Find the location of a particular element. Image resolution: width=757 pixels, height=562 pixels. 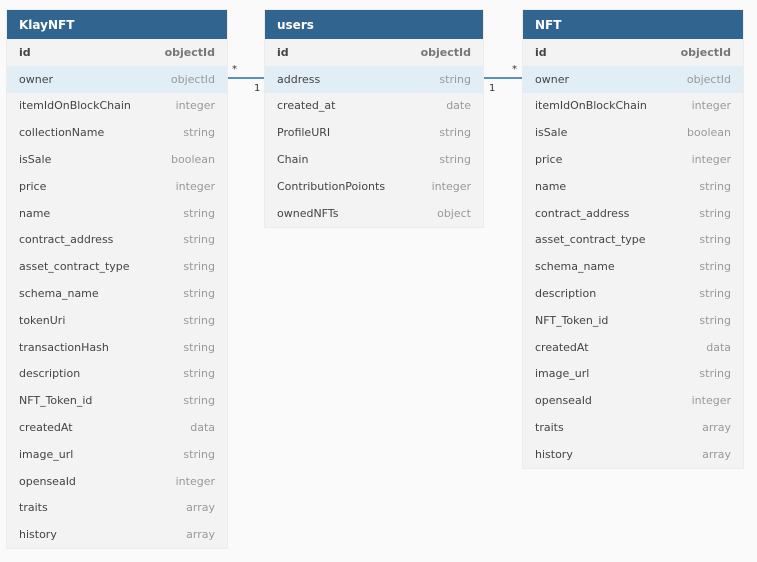

field-row: ContributionPoionts integer is located at coordinates (374, 186).